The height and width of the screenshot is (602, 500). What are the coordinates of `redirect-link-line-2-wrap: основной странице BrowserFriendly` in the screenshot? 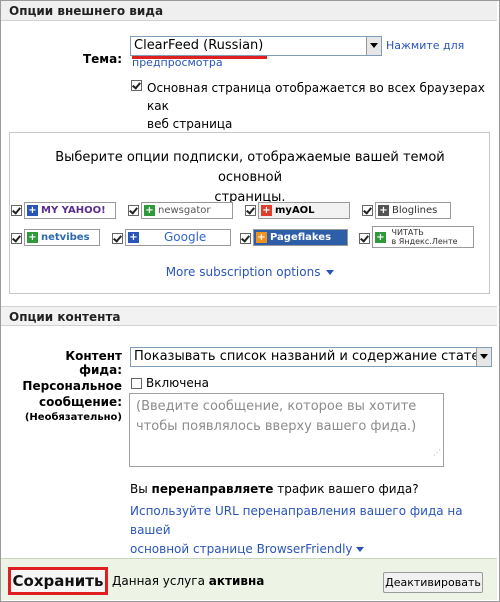 It's located at (310, 549).